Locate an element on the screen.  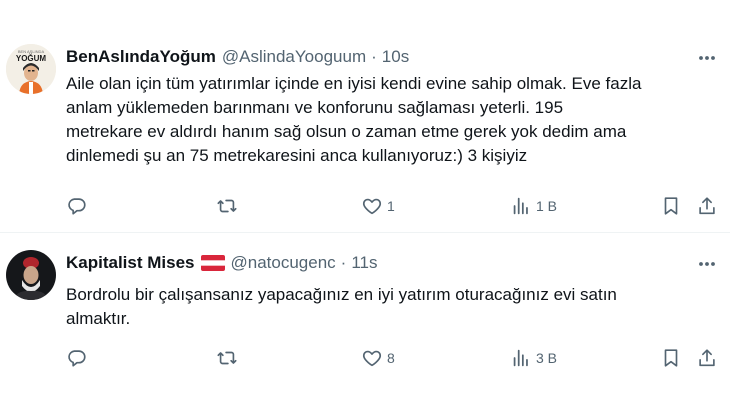
avatar-image is located at coordinates (31, 275).